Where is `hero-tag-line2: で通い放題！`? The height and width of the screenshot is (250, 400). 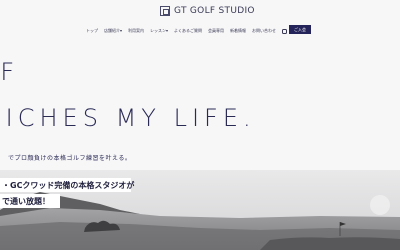 hero-tag-line2: で通い放題！ is located at coordinates (30, 201).